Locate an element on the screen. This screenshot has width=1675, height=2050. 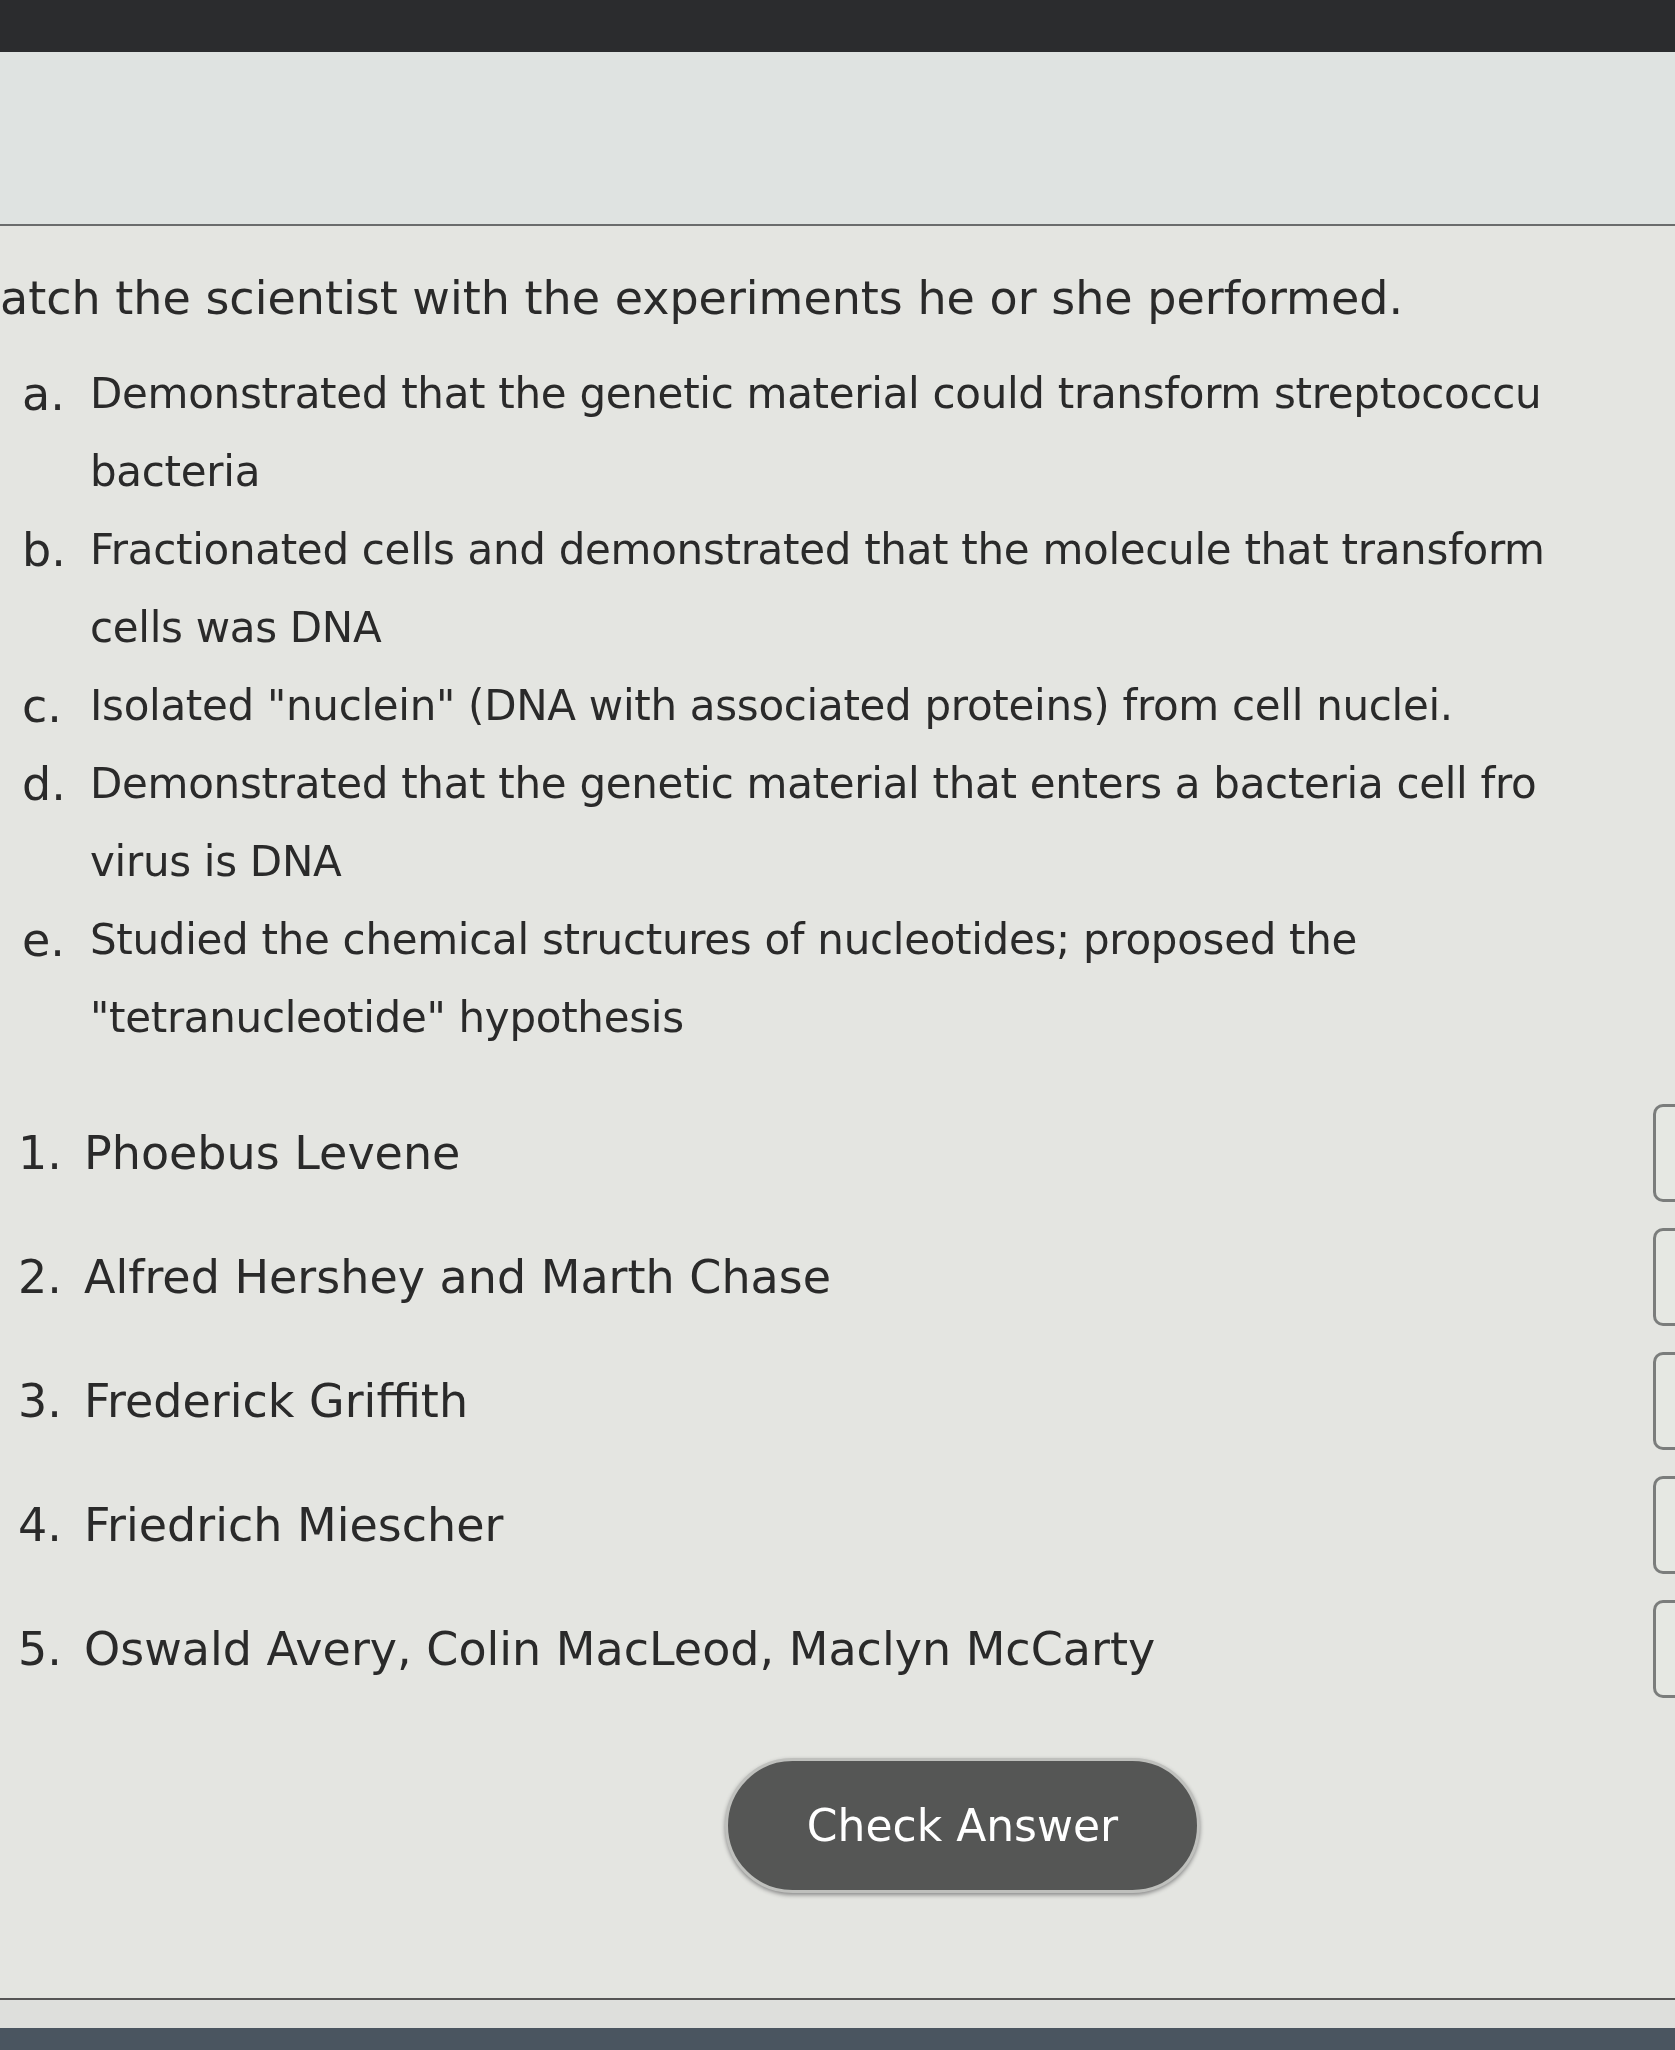
item-number: 5. is located at coordinates (40, 1649).